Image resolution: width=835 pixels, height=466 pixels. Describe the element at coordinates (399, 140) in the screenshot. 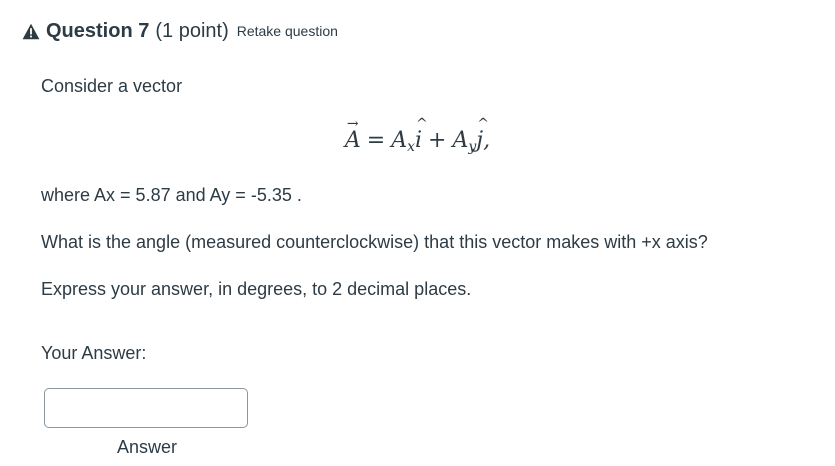

I see `term1-coefficient: A` at that location.